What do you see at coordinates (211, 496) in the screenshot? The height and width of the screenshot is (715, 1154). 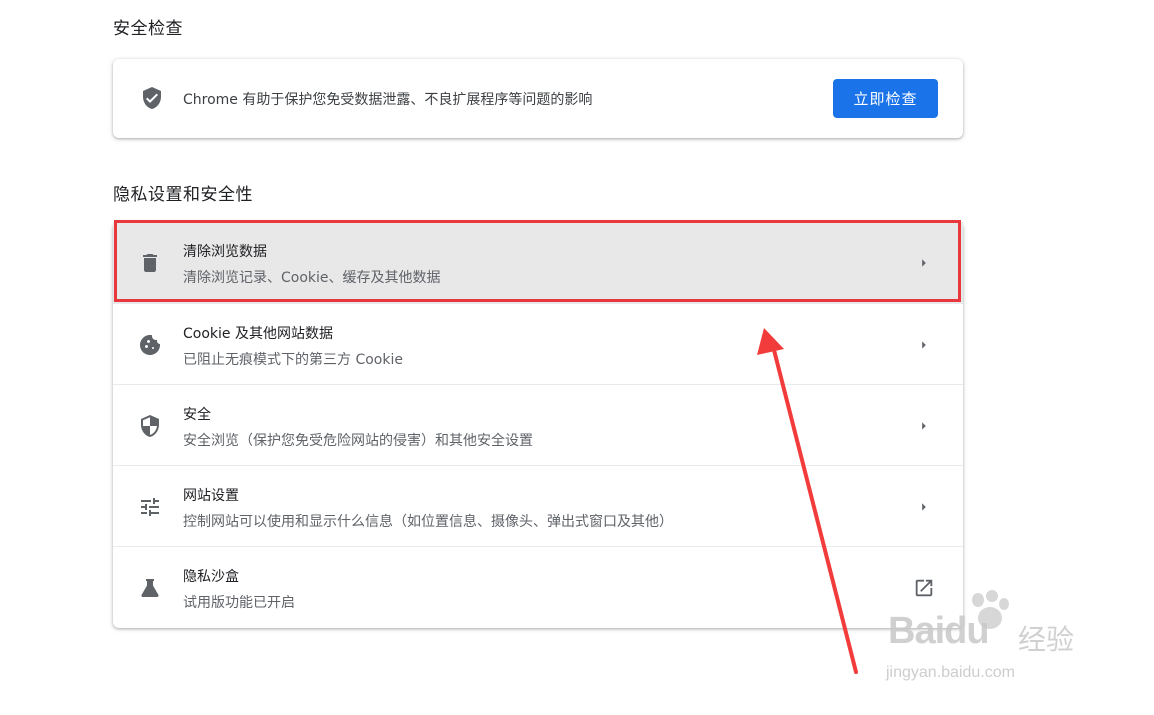 I see `row-title: 网站设置` at bounding box center [211, 496].